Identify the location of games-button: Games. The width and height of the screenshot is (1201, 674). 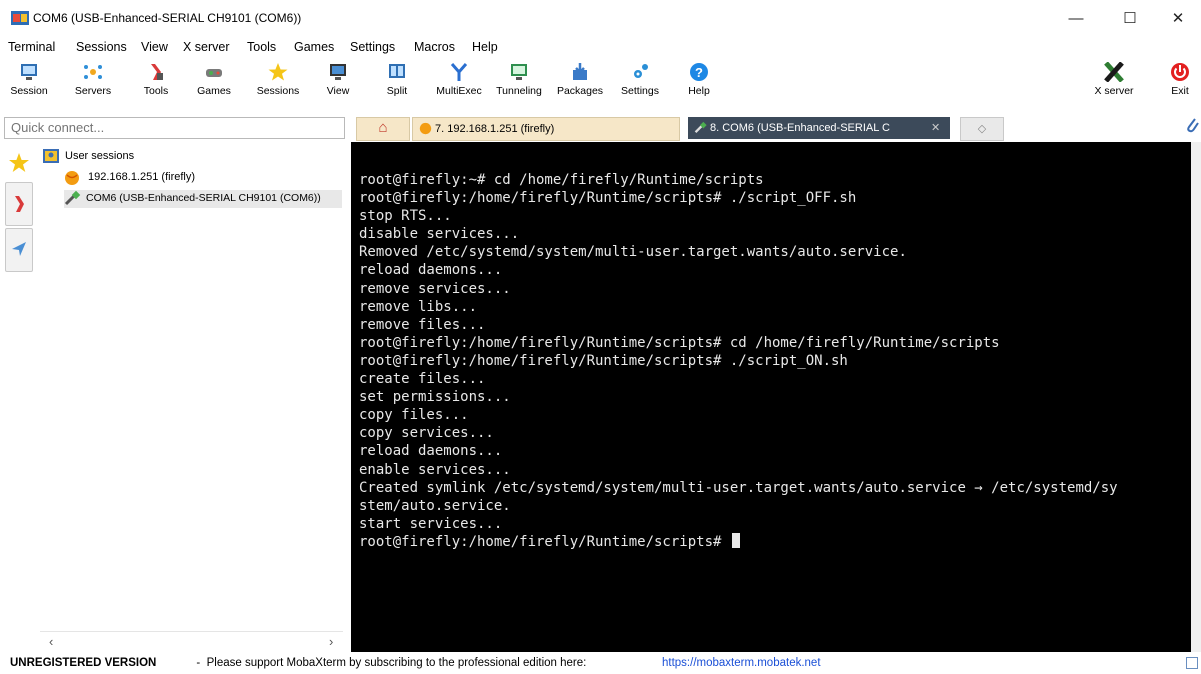
(214, 83).